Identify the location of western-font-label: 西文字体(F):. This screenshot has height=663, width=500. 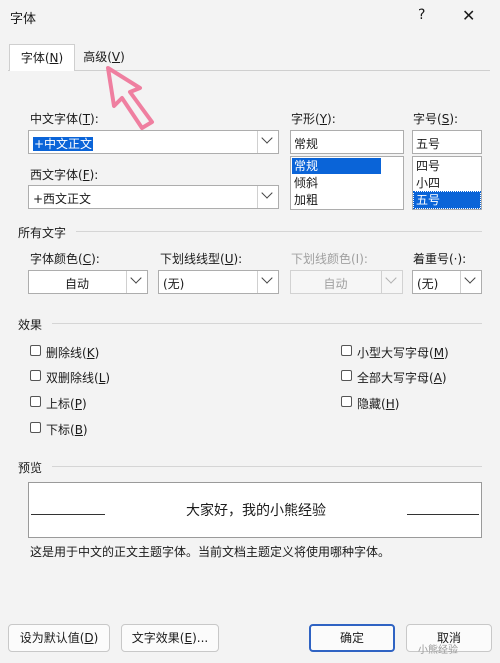
(64, 175).